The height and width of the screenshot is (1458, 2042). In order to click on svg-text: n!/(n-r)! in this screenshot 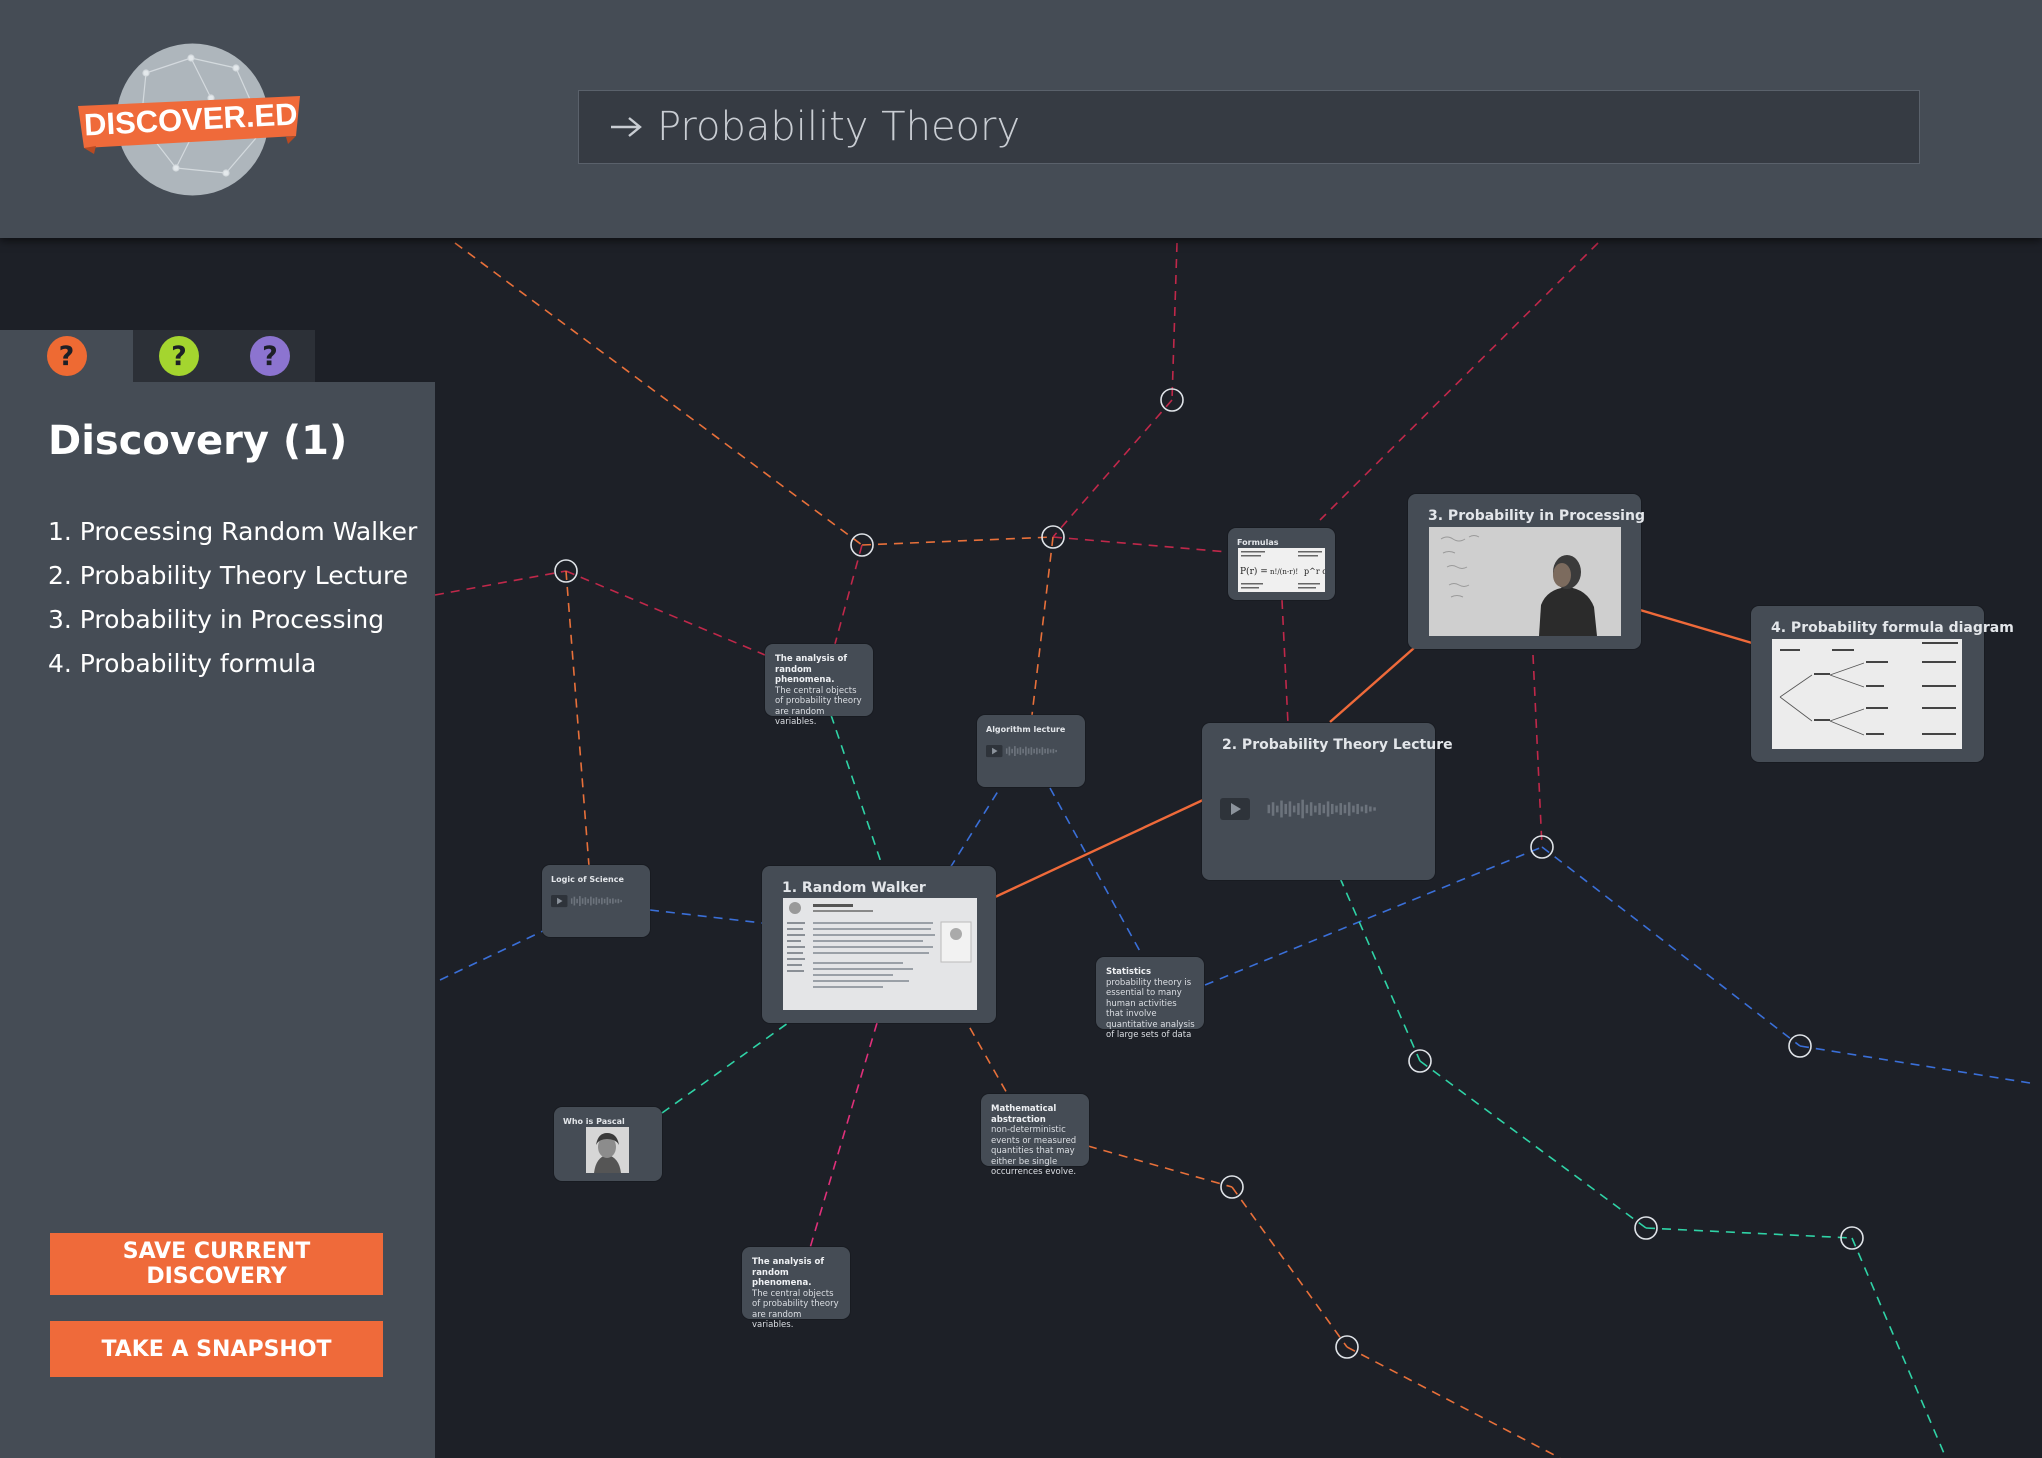, I will do `click(1284, 572)`.